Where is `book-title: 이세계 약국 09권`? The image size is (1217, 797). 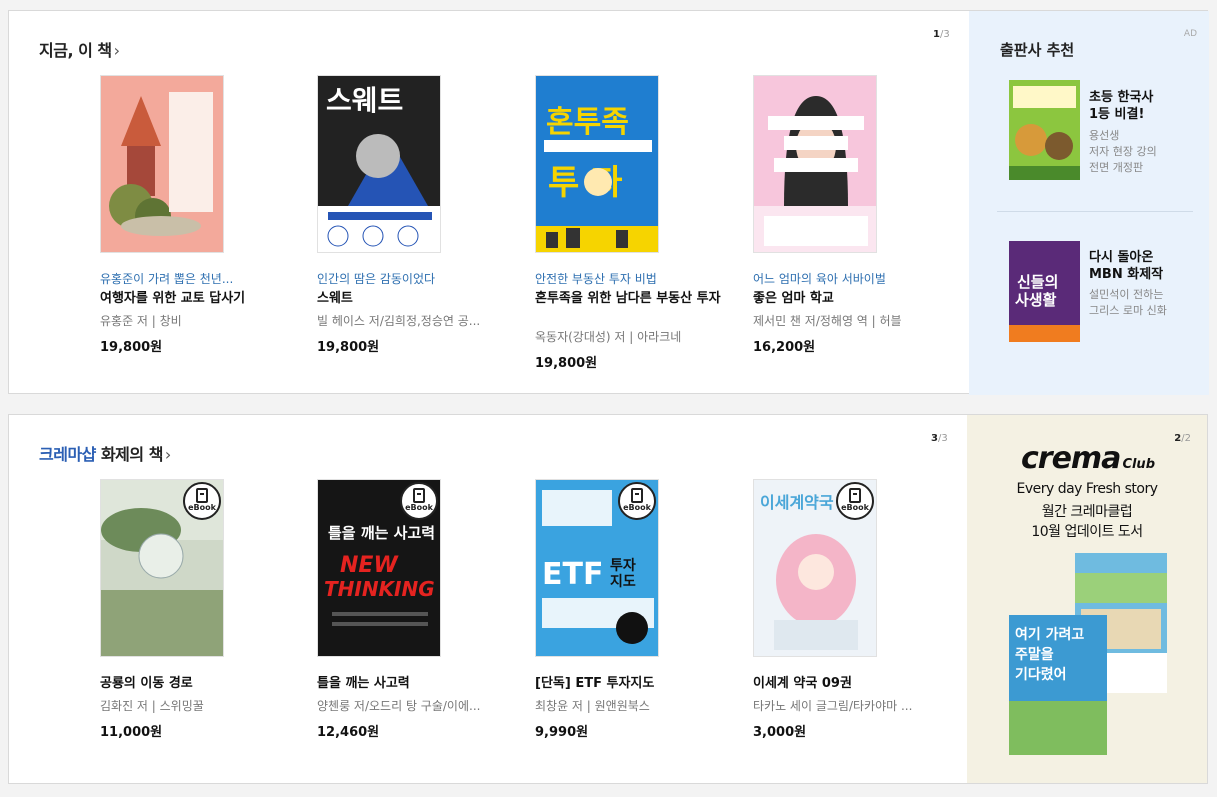 book-title: 이세계 약국 09권 is located at coordinates (852, 683).